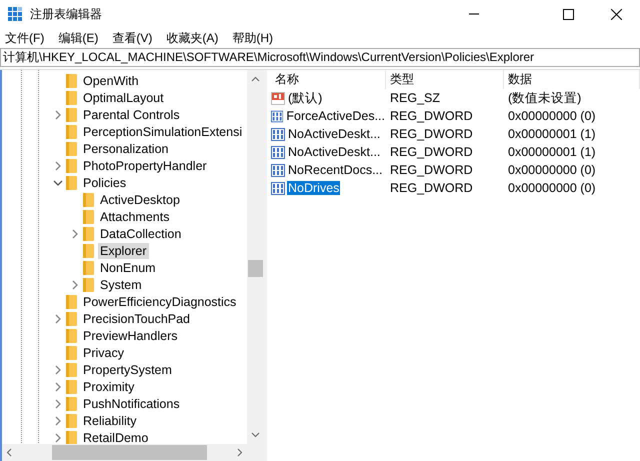  Describe the element at coordinates (544, 98) in the screenshot. I see `value-data: (数值未设置)` at that location.